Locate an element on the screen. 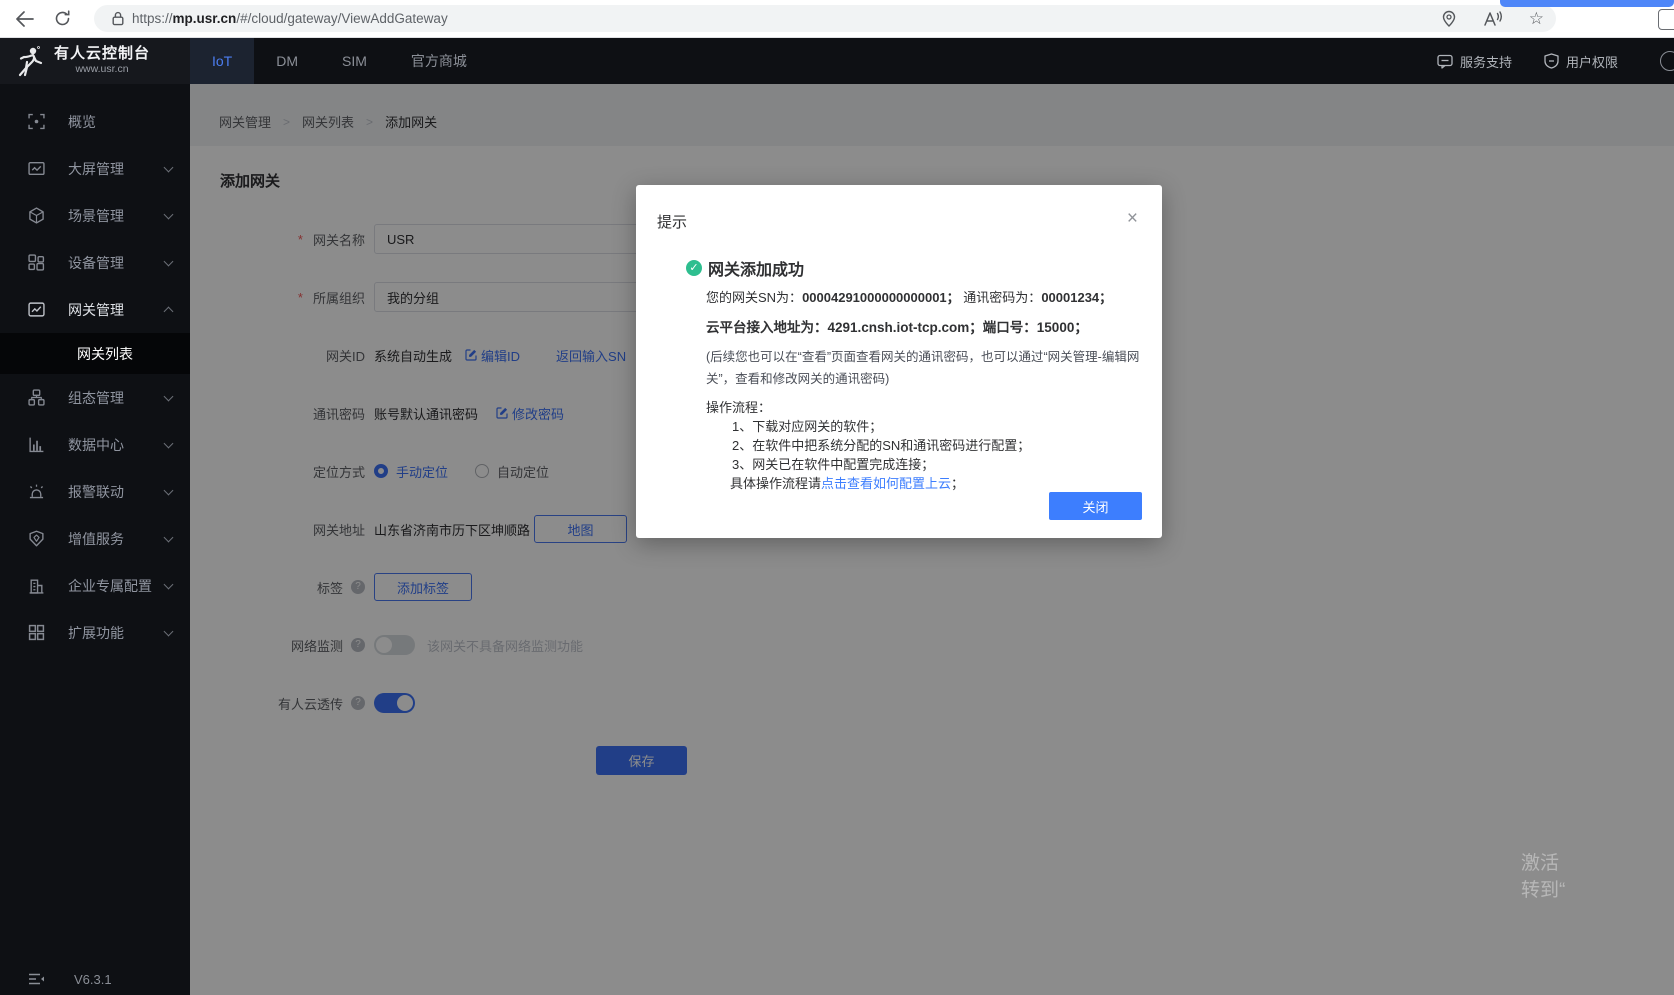 This screenshot has height=995, width=1674. overview-icon is located at coordinates (36, 121).